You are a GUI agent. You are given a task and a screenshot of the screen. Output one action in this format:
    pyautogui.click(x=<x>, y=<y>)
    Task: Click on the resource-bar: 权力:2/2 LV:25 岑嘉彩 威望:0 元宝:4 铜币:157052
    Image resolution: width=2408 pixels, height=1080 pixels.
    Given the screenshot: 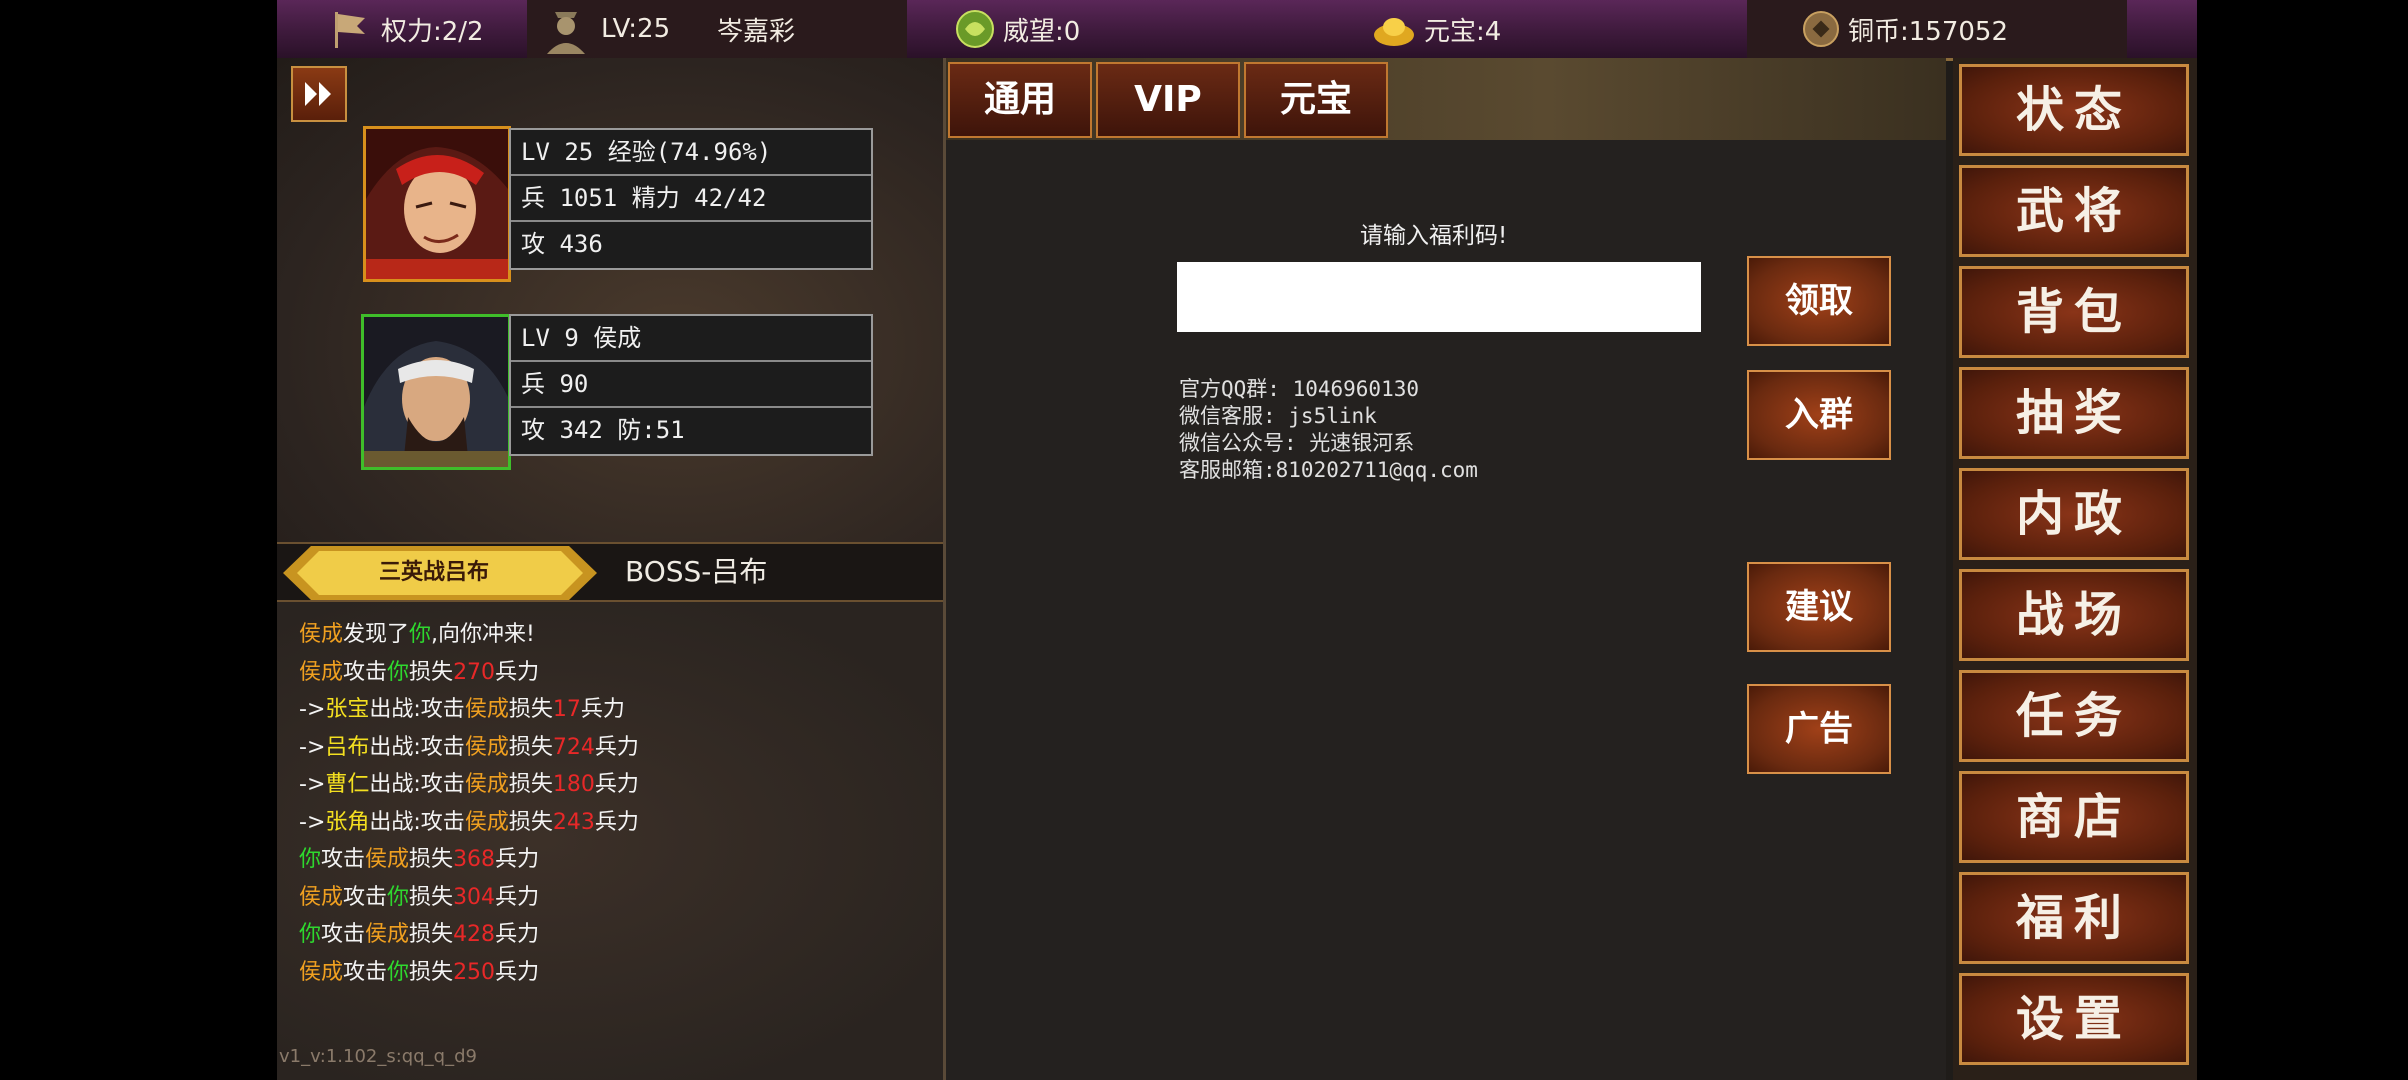 What is the action you would take?
    pyautogui.click(x=1237, y=30)
    